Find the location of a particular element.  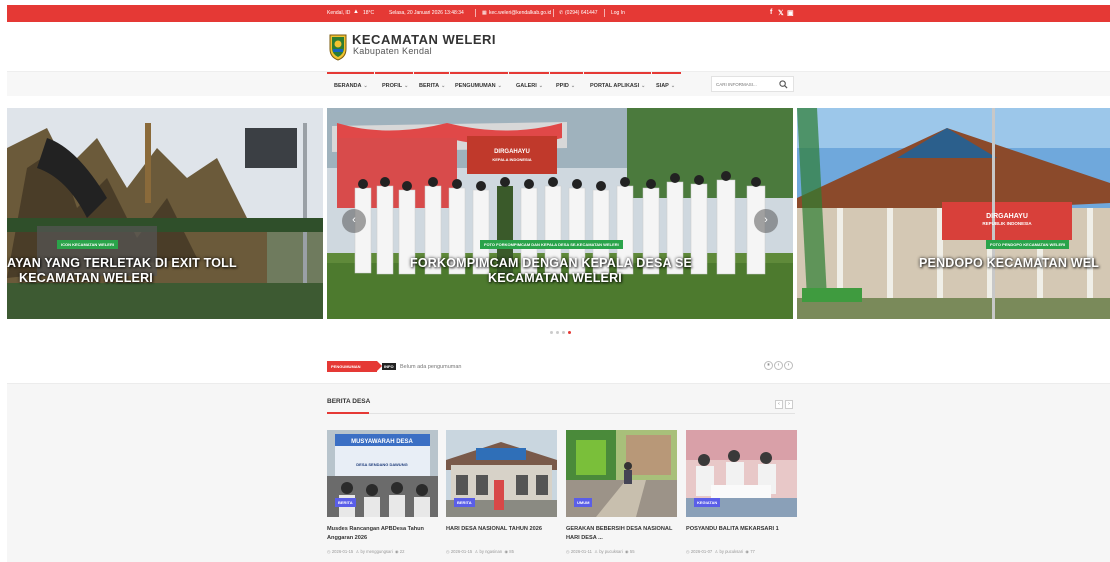

login-link: Log In is located at coordinates (618, 13).